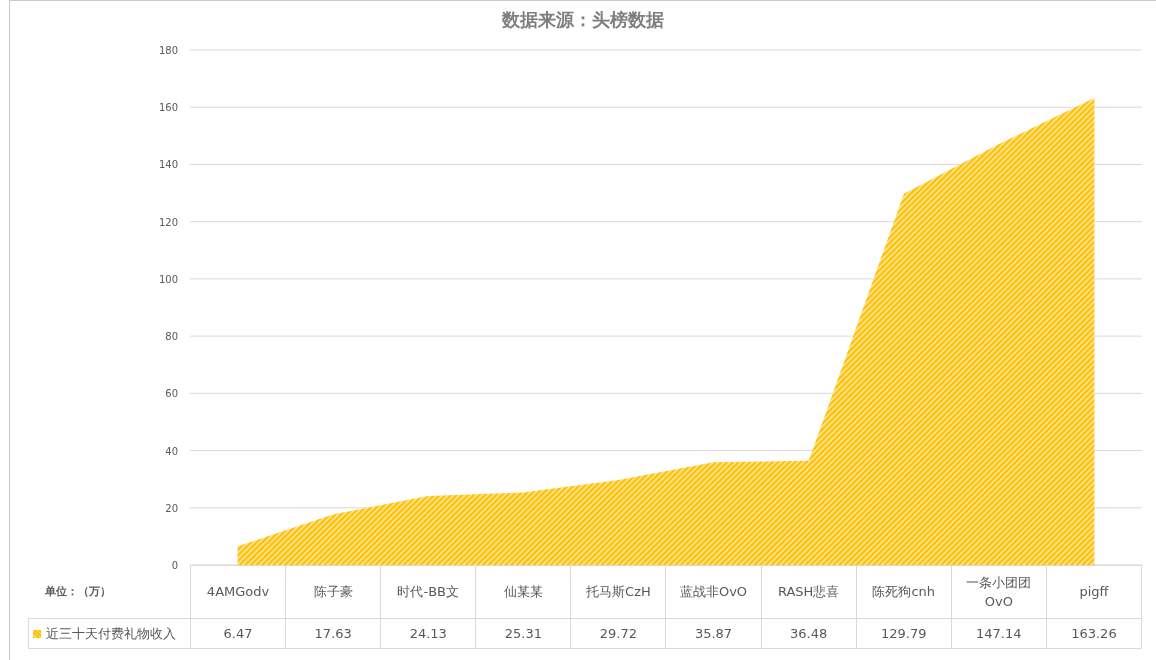 This screenshot has width=1156, height=660. I want to click on y-tick-label: 80, so click(171, 337).